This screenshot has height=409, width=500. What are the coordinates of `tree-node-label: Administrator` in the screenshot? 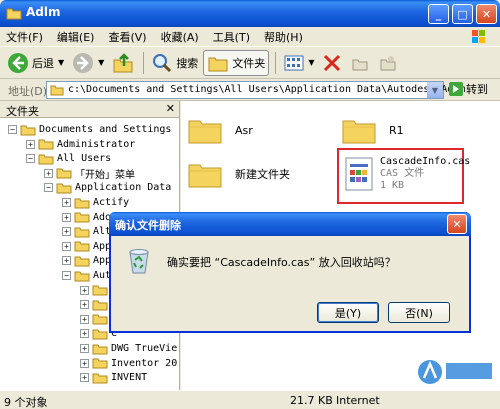 It's located at (96, 144).